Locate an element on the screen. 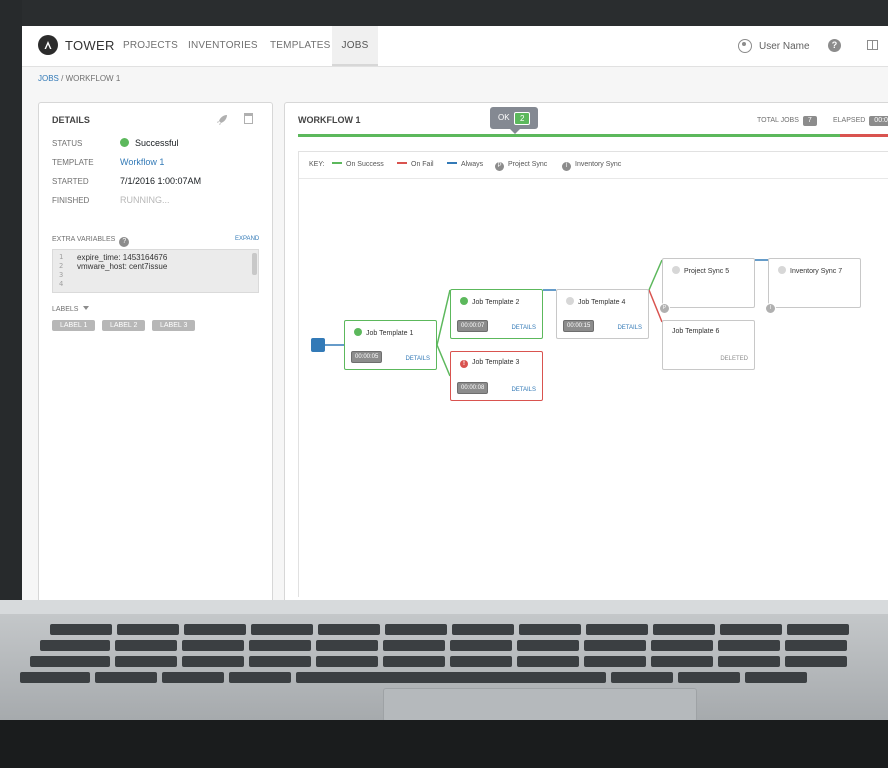 The height and width of the screenshot is (768, 888). edge-jt1-jt2 is located at coordinates (443, 317).